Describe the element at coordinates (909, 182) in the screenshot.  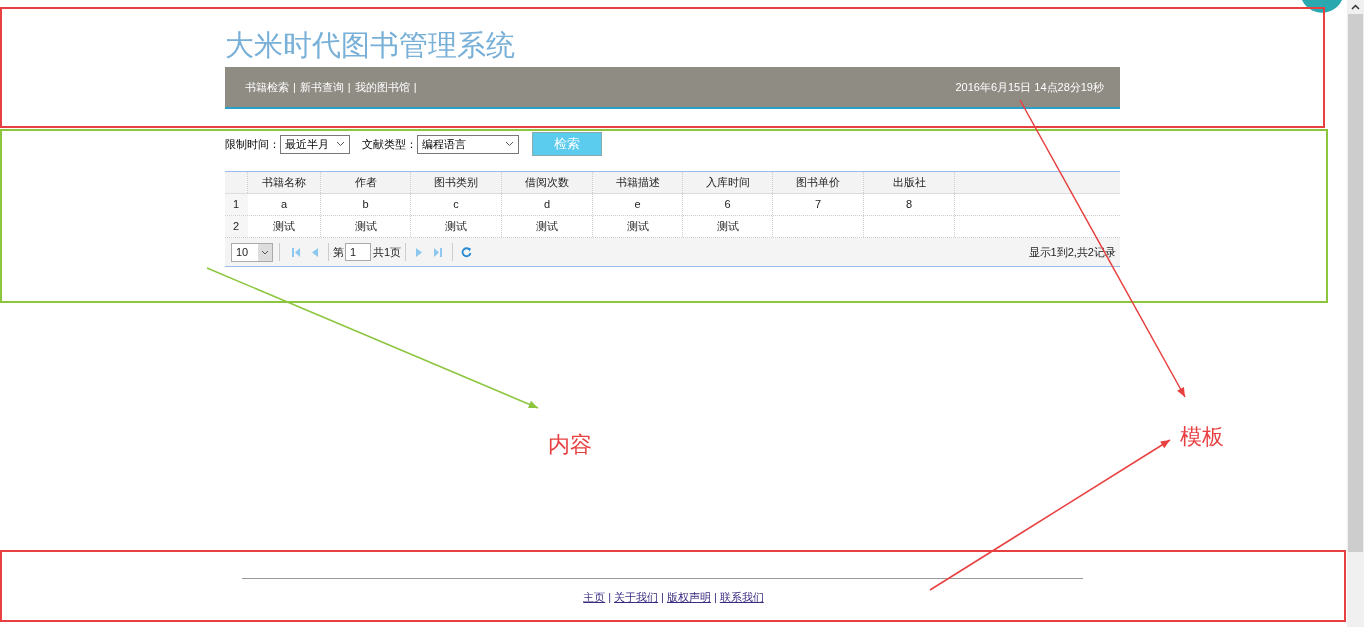
I see `column-header: 出版社` at that location.